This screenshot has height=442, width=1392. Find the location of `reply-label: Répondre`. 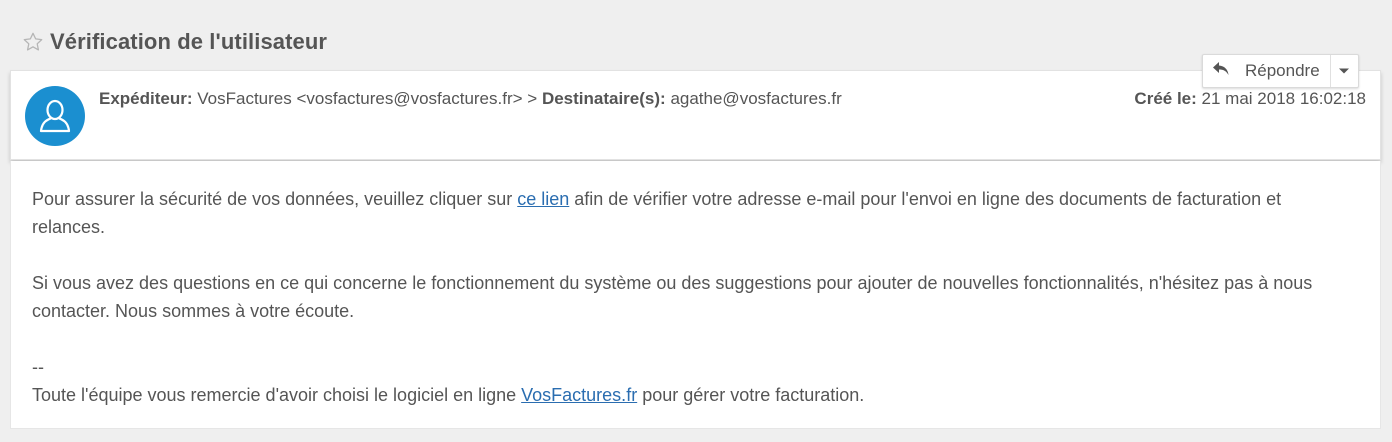

reply-label: Répondre is located at coordinates (1282, 70).